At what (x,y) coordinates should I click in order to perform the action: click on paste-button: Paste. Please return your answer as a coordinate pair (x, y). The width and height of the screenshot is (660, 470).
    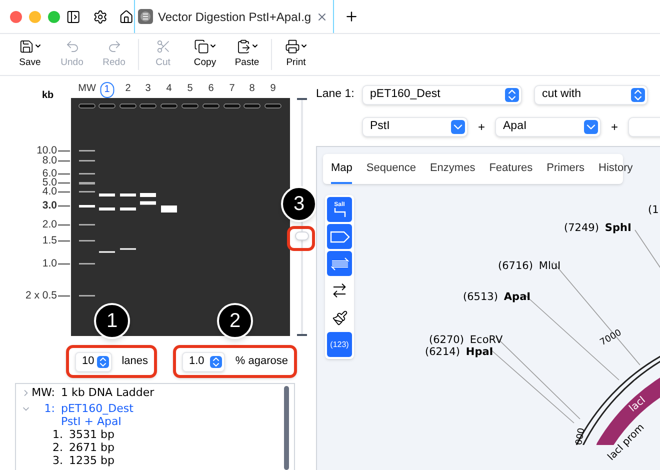
    Looking at the image, I should click on (247, 54).